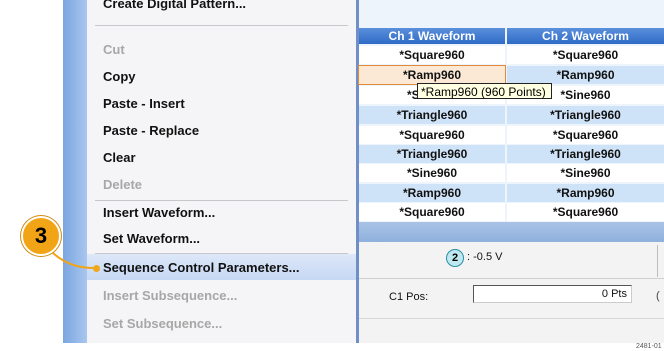  I want to click on panel-title-strip, so click(511, 232).